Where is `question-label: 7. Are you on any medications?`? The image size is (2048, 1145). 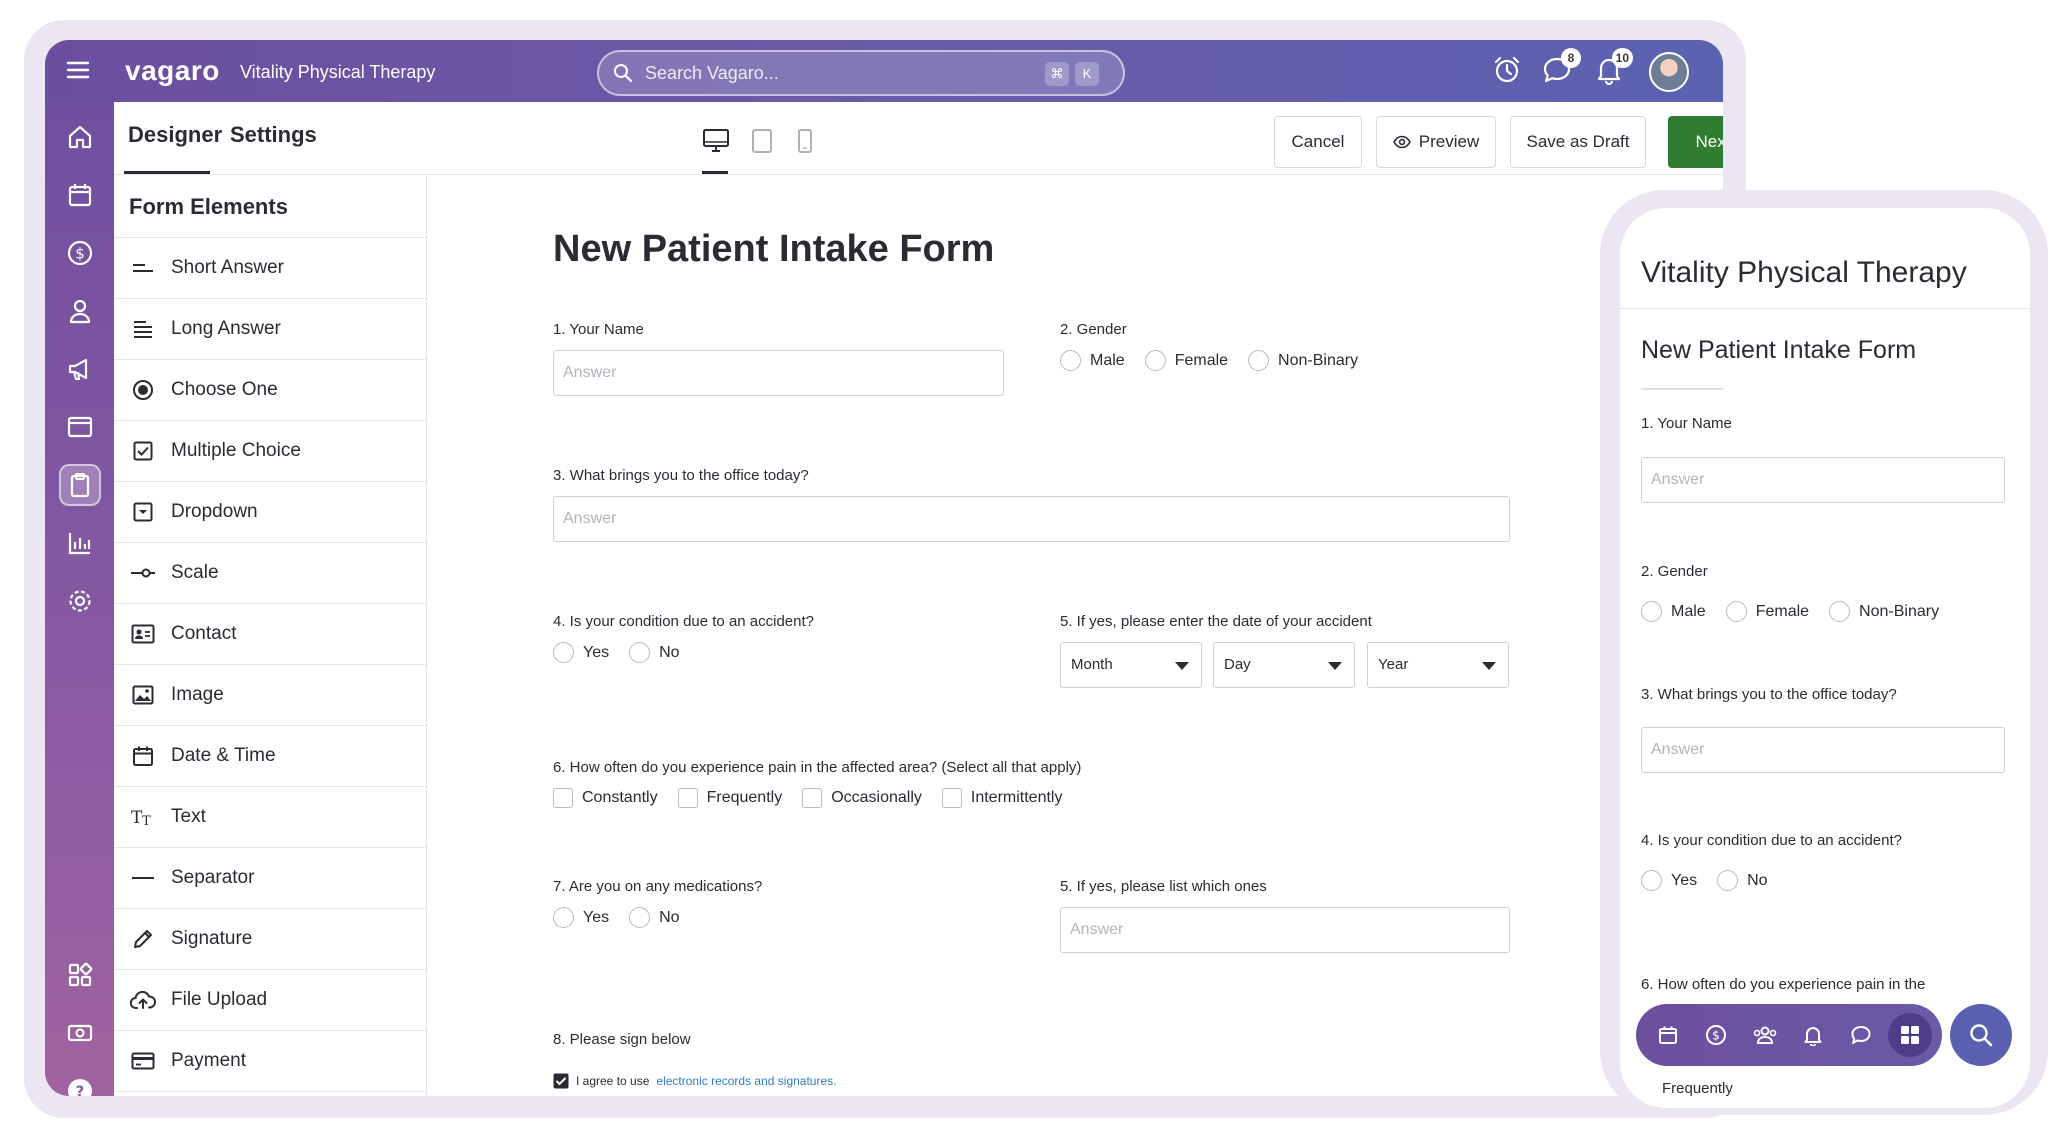
question-label: 7. Are you on any medications? is located at coordinates (658, 886).